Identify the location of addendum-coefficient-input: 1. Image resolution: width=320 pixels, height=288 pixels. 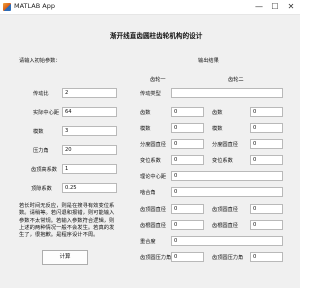
(89, 169).